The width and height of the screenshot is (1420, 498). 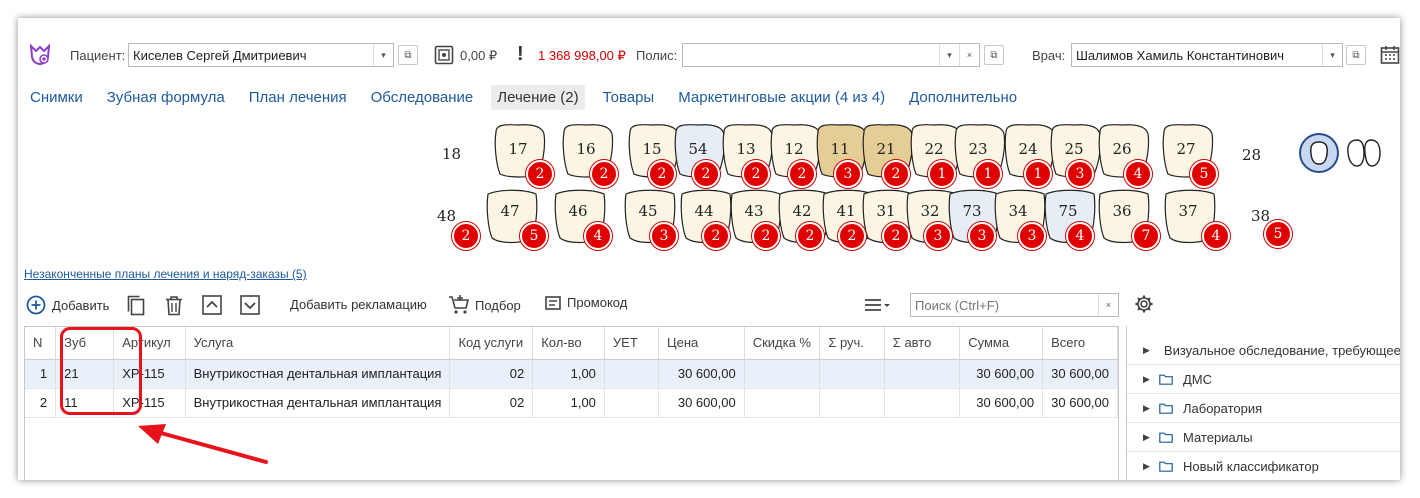 What do you see at coordinates (1263, 437) in the screenshot?
I see `tree-item: ▶ Материалы` at bounding box center [1263, 437].